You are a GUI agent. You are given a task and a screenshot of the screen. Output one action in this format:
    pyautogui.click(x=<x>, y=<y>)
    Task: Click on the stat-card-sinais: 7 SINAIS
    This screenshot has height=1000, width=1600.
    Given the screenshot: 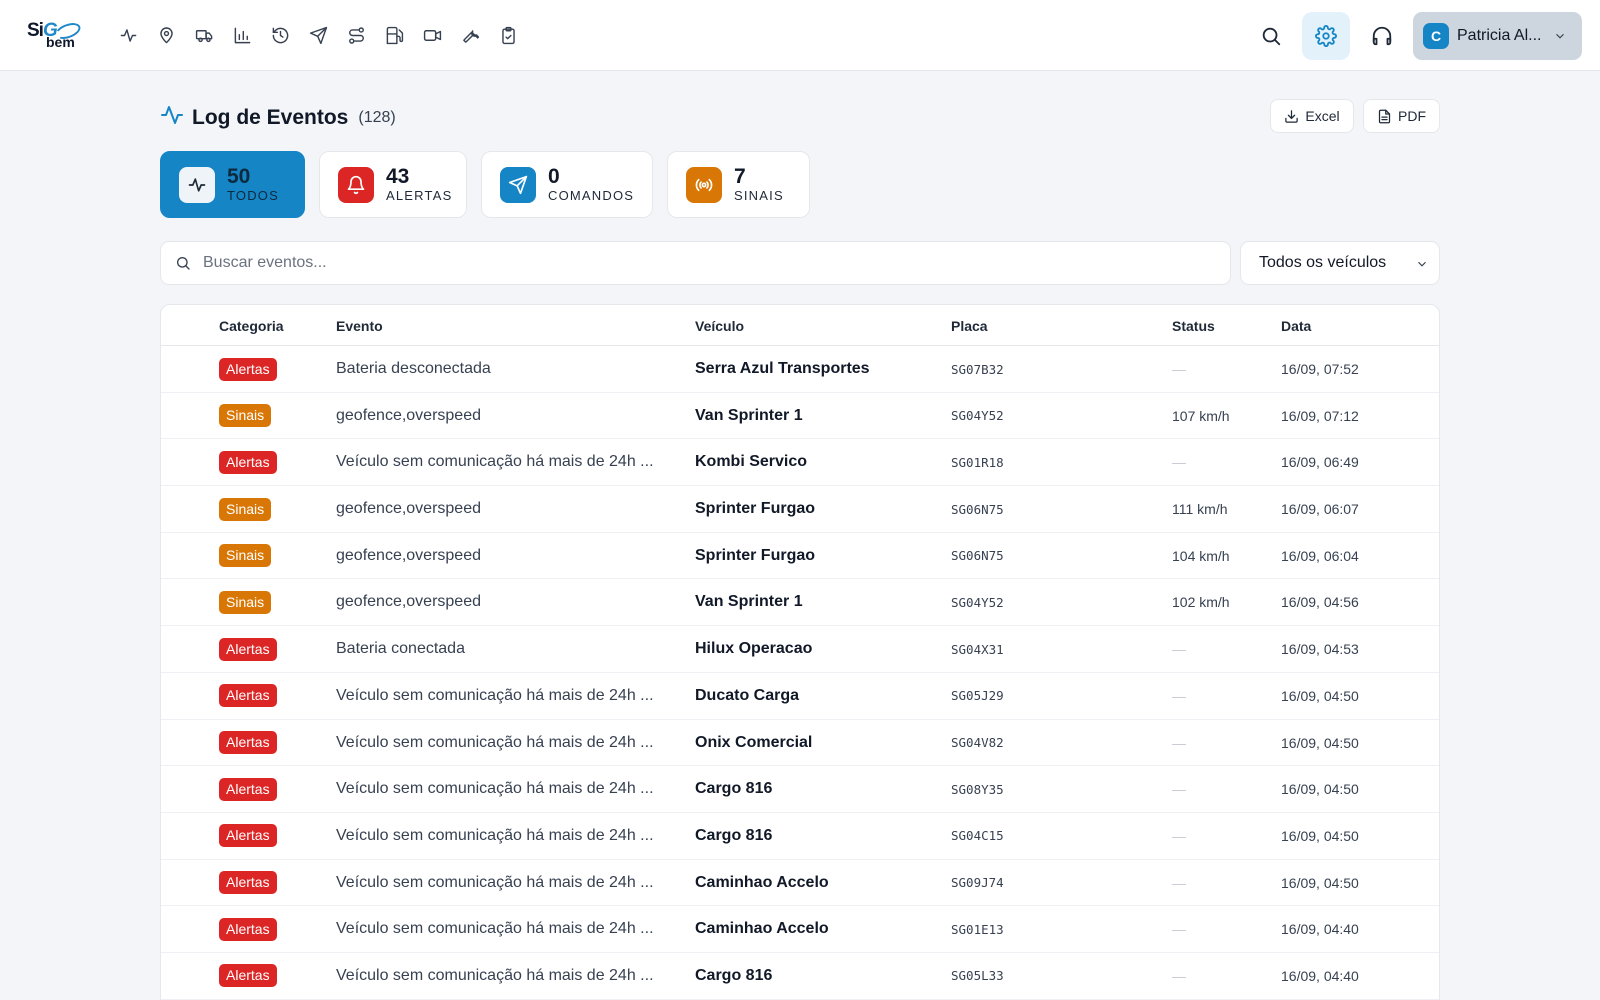 What is the action you would take?
    pyautogui.click(x=738, y=184)
    